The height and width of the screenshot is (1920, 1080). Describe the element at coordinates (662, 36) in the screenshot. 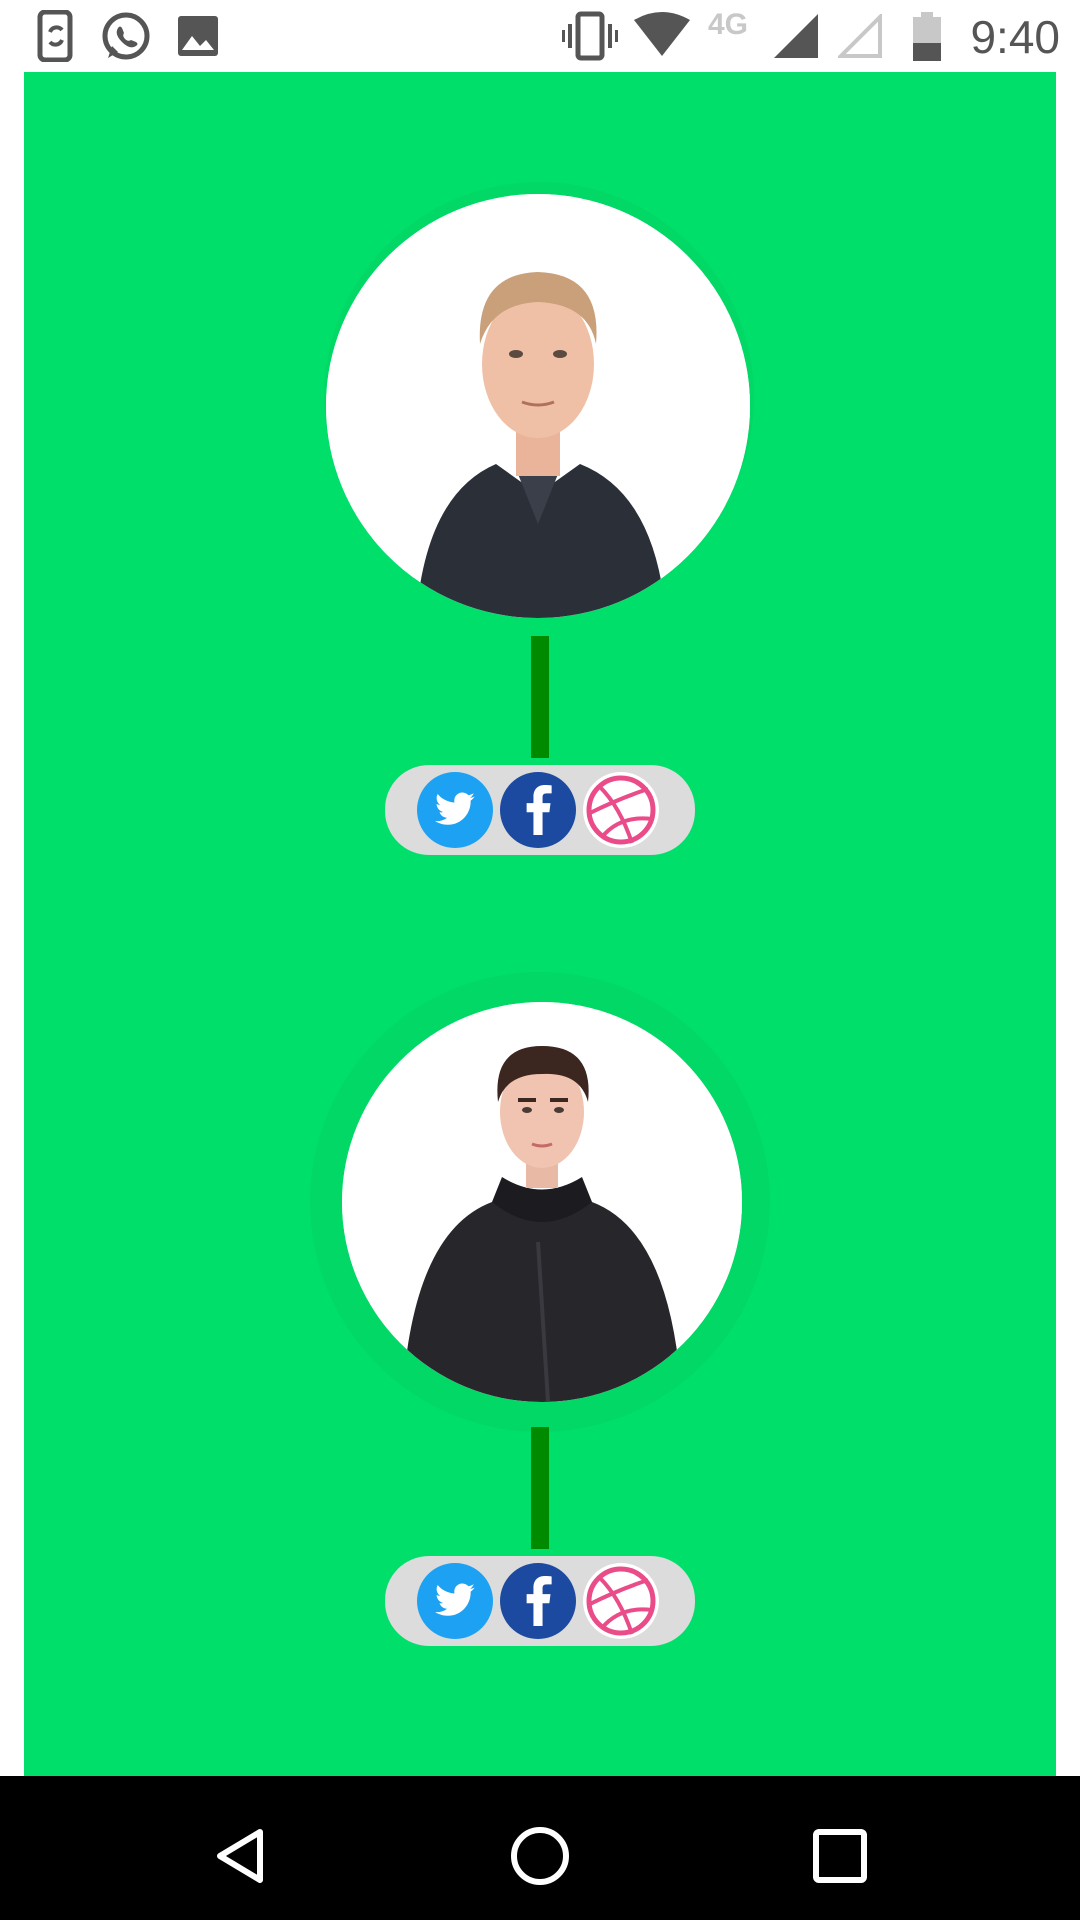

I see `wifi-icon` at that location.